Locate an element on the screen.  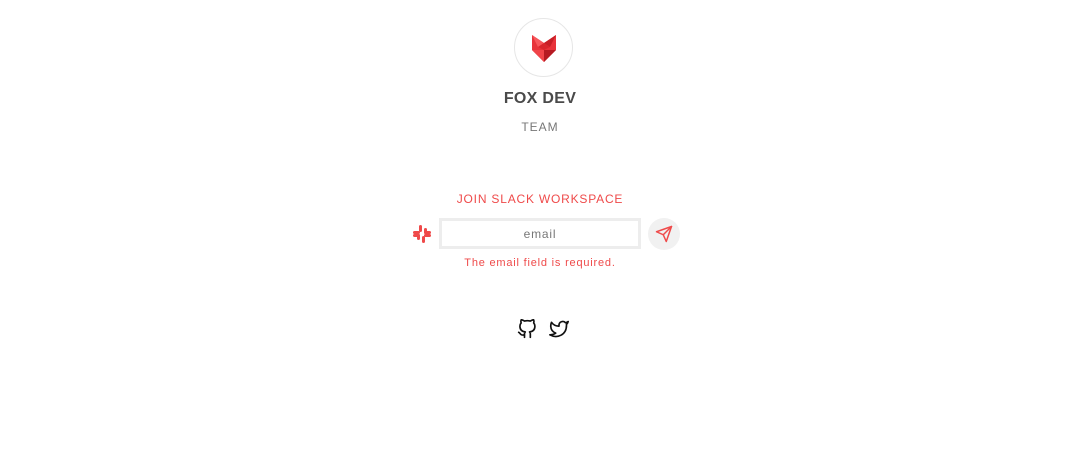
brand-subtitle: TEAM is located at coordinates (540, 127).